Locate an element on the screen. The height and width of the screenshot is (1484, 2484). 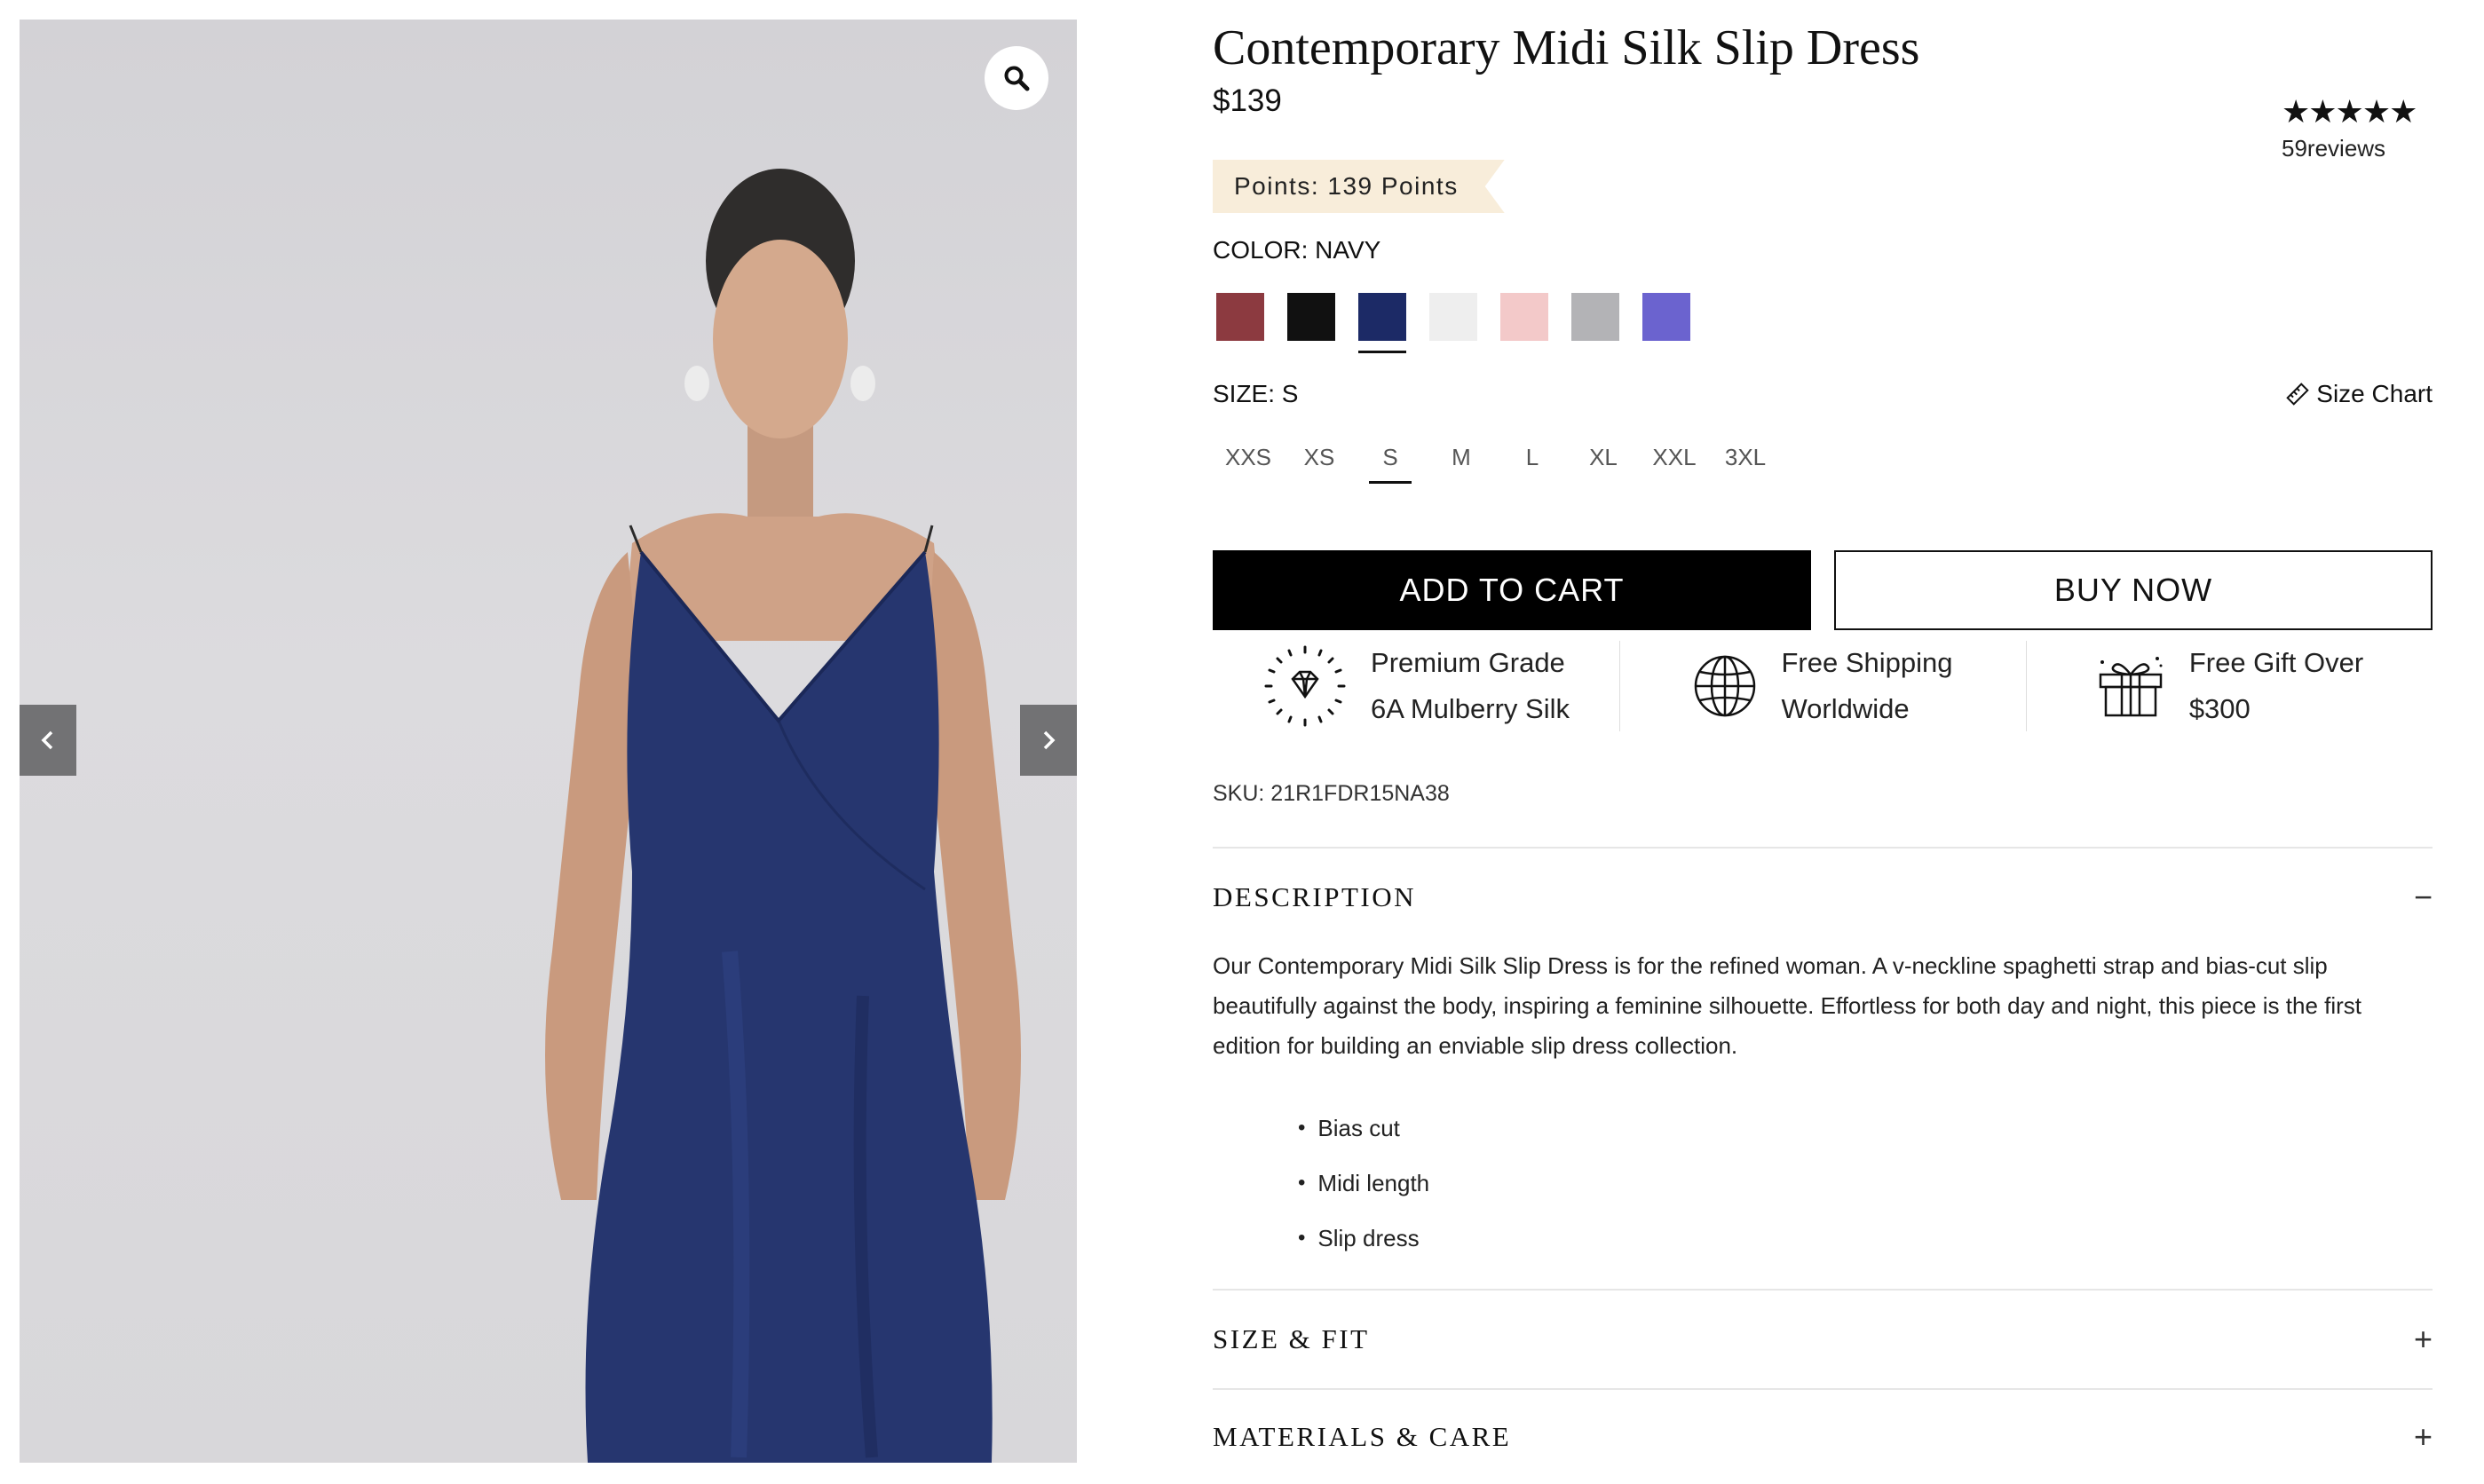
description-bullets: Bias cut Midi length Slip dress is located at coordinates (1363, 1183).